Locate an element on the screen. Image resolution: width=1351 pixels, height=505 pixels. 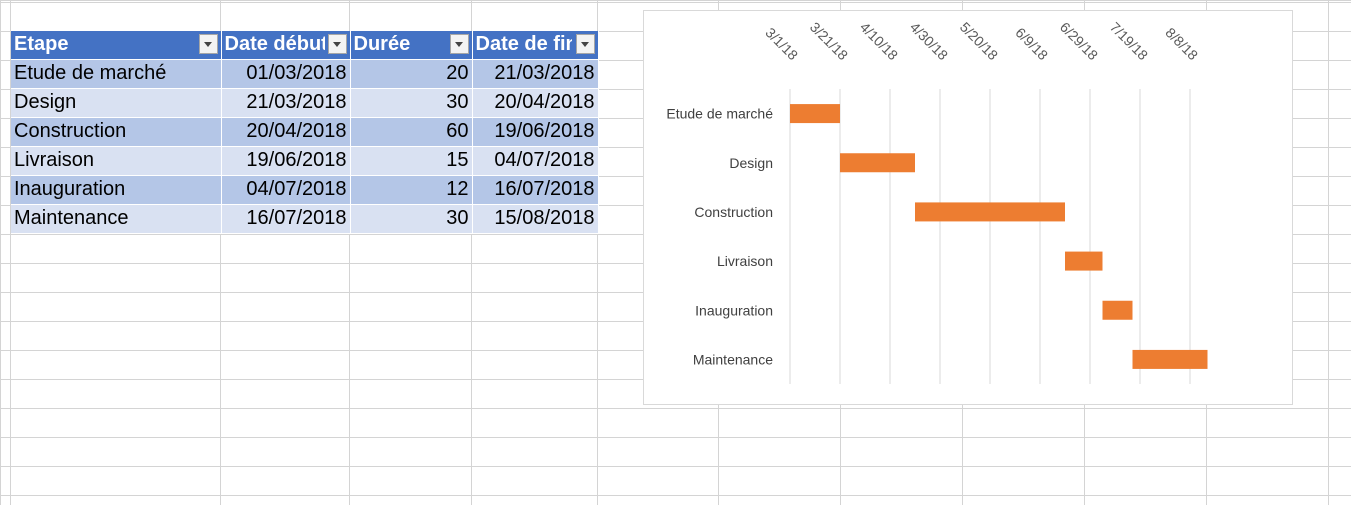
x-tick-label: 5/20/18 is located at coordinates (979, 41).